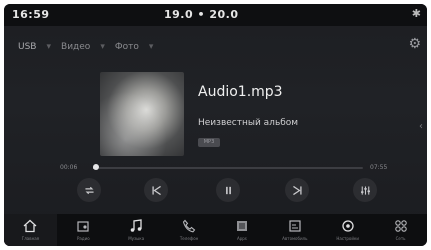 This screenshot has width=431, height=250. I want to click on nav-label: Главная, so click(30, 238).